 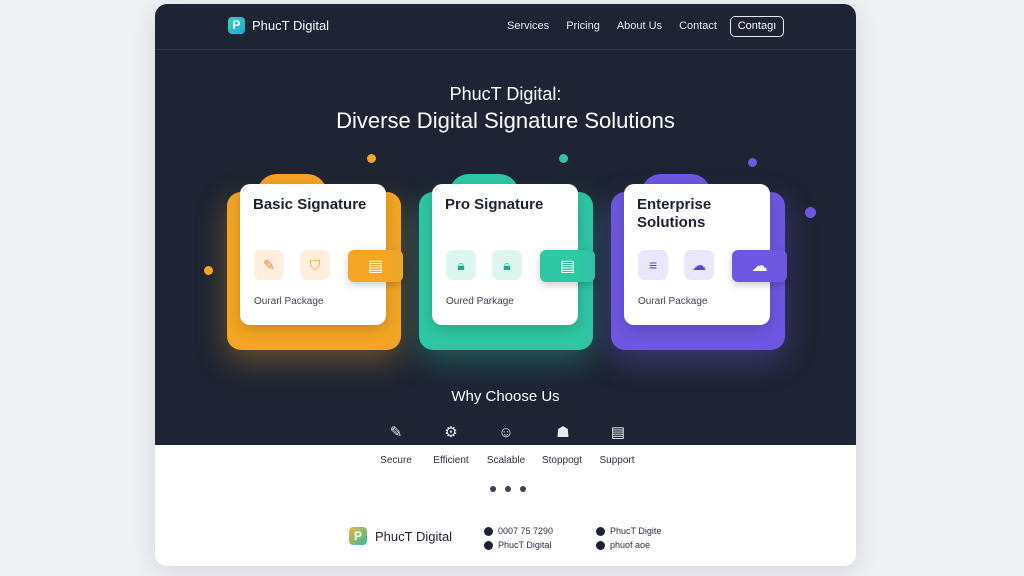 I want to click on shield-icon: ⛉, so click(x=315, y=265).